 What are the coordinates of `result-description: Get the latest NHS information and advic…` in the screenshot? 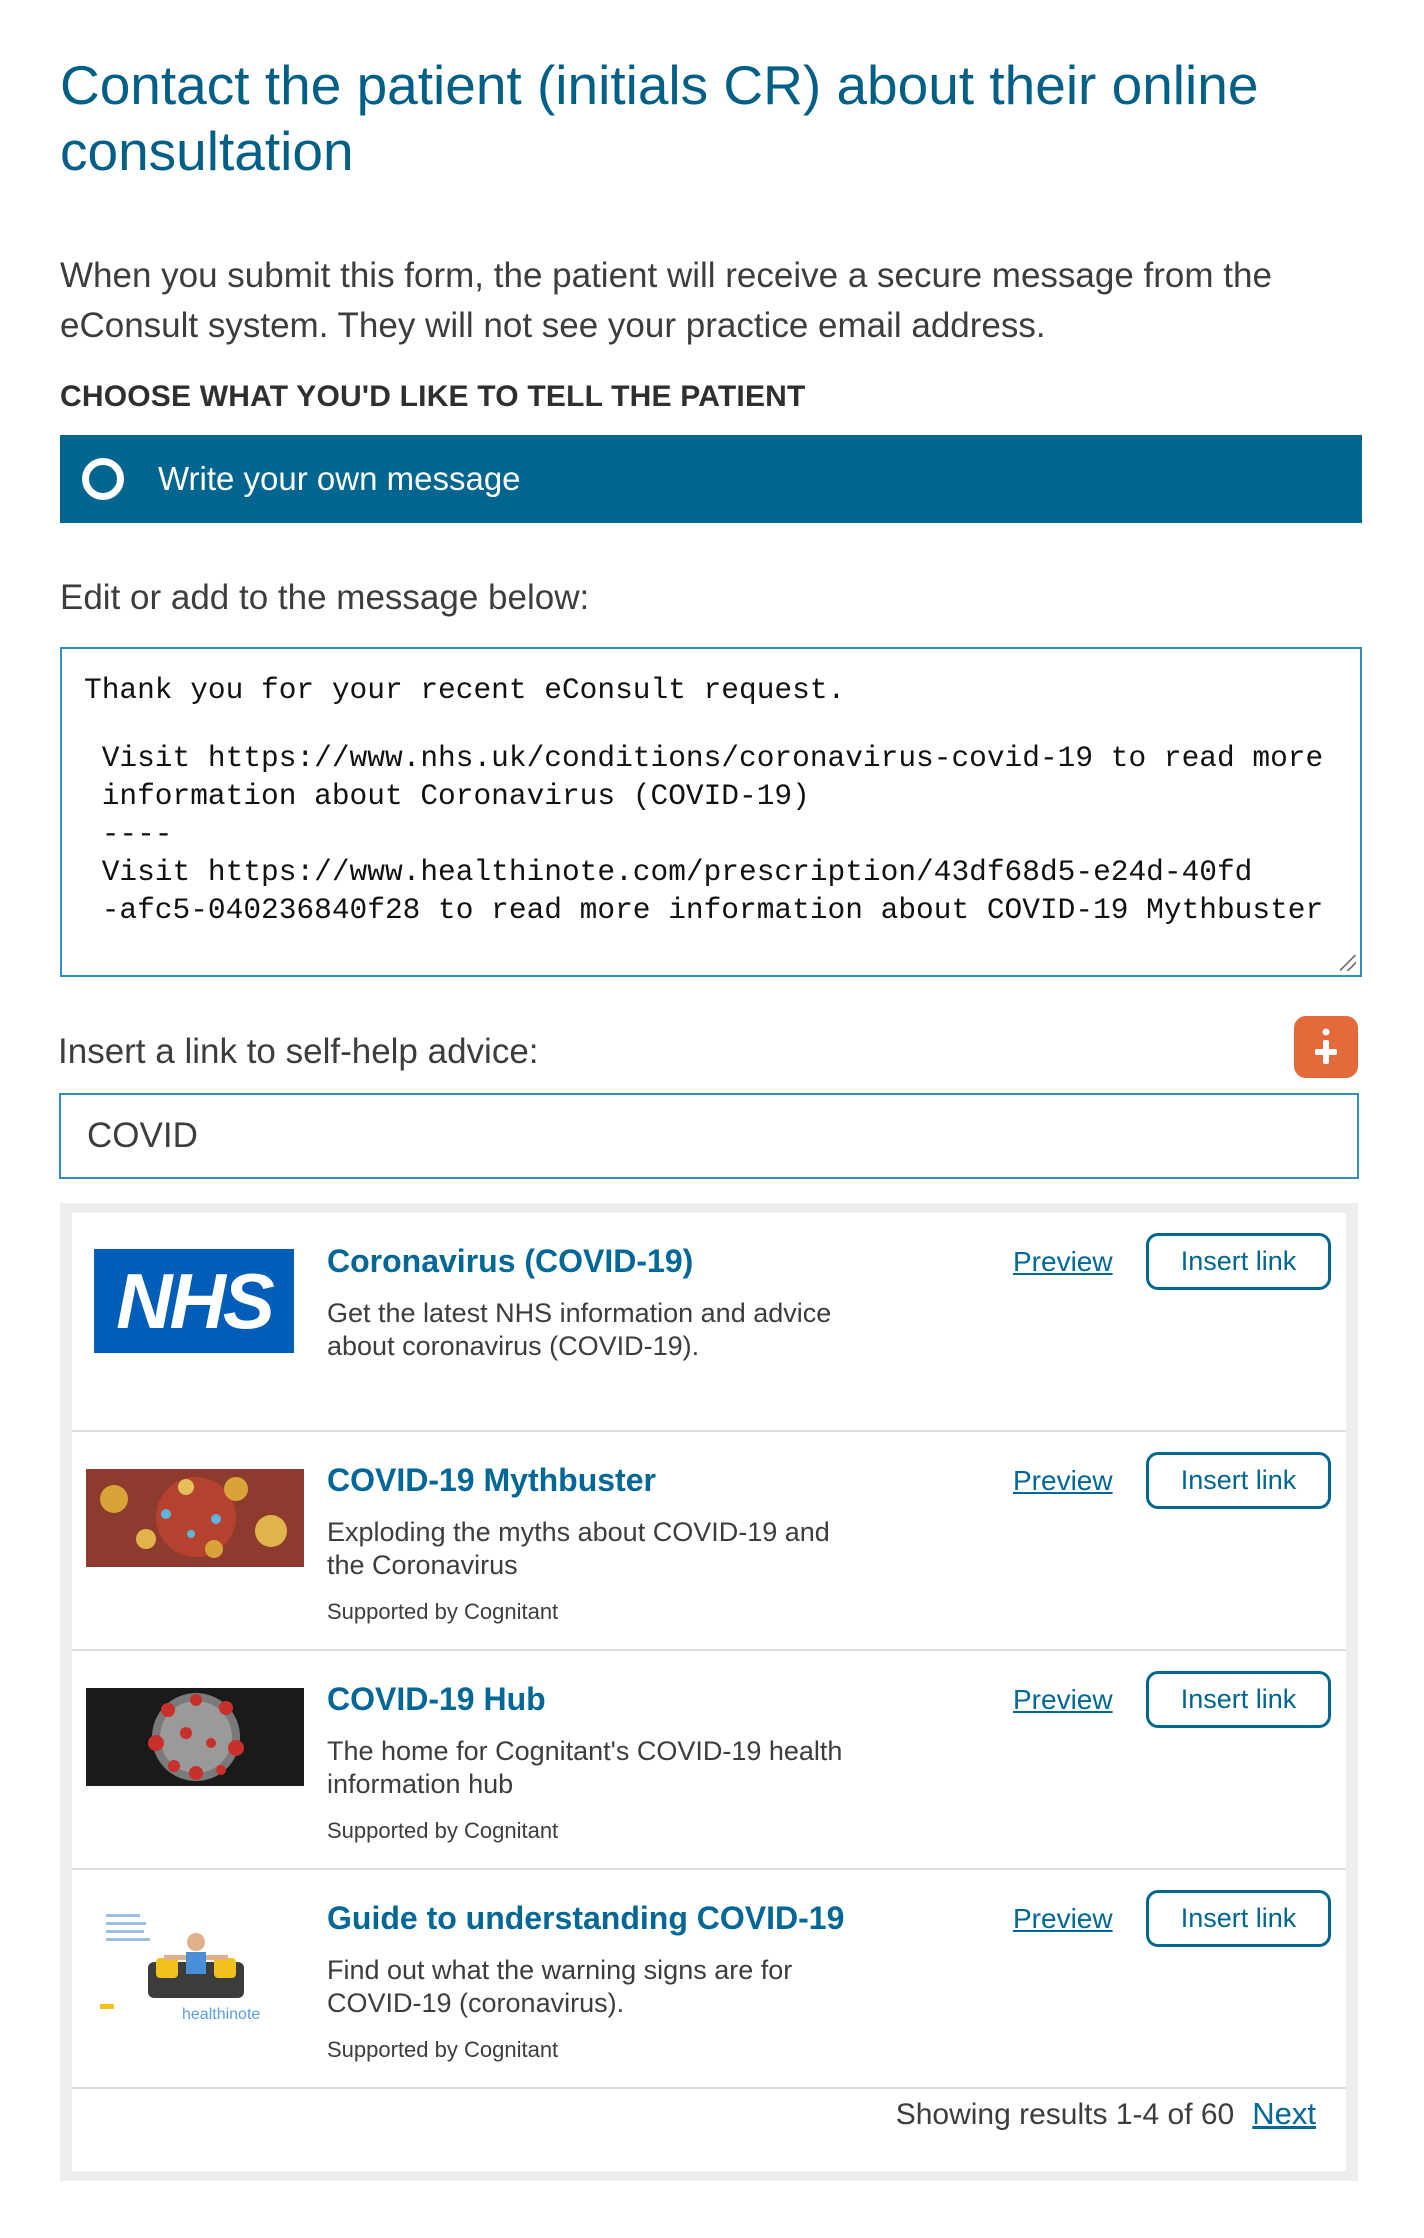 It's located at (579, 1329).